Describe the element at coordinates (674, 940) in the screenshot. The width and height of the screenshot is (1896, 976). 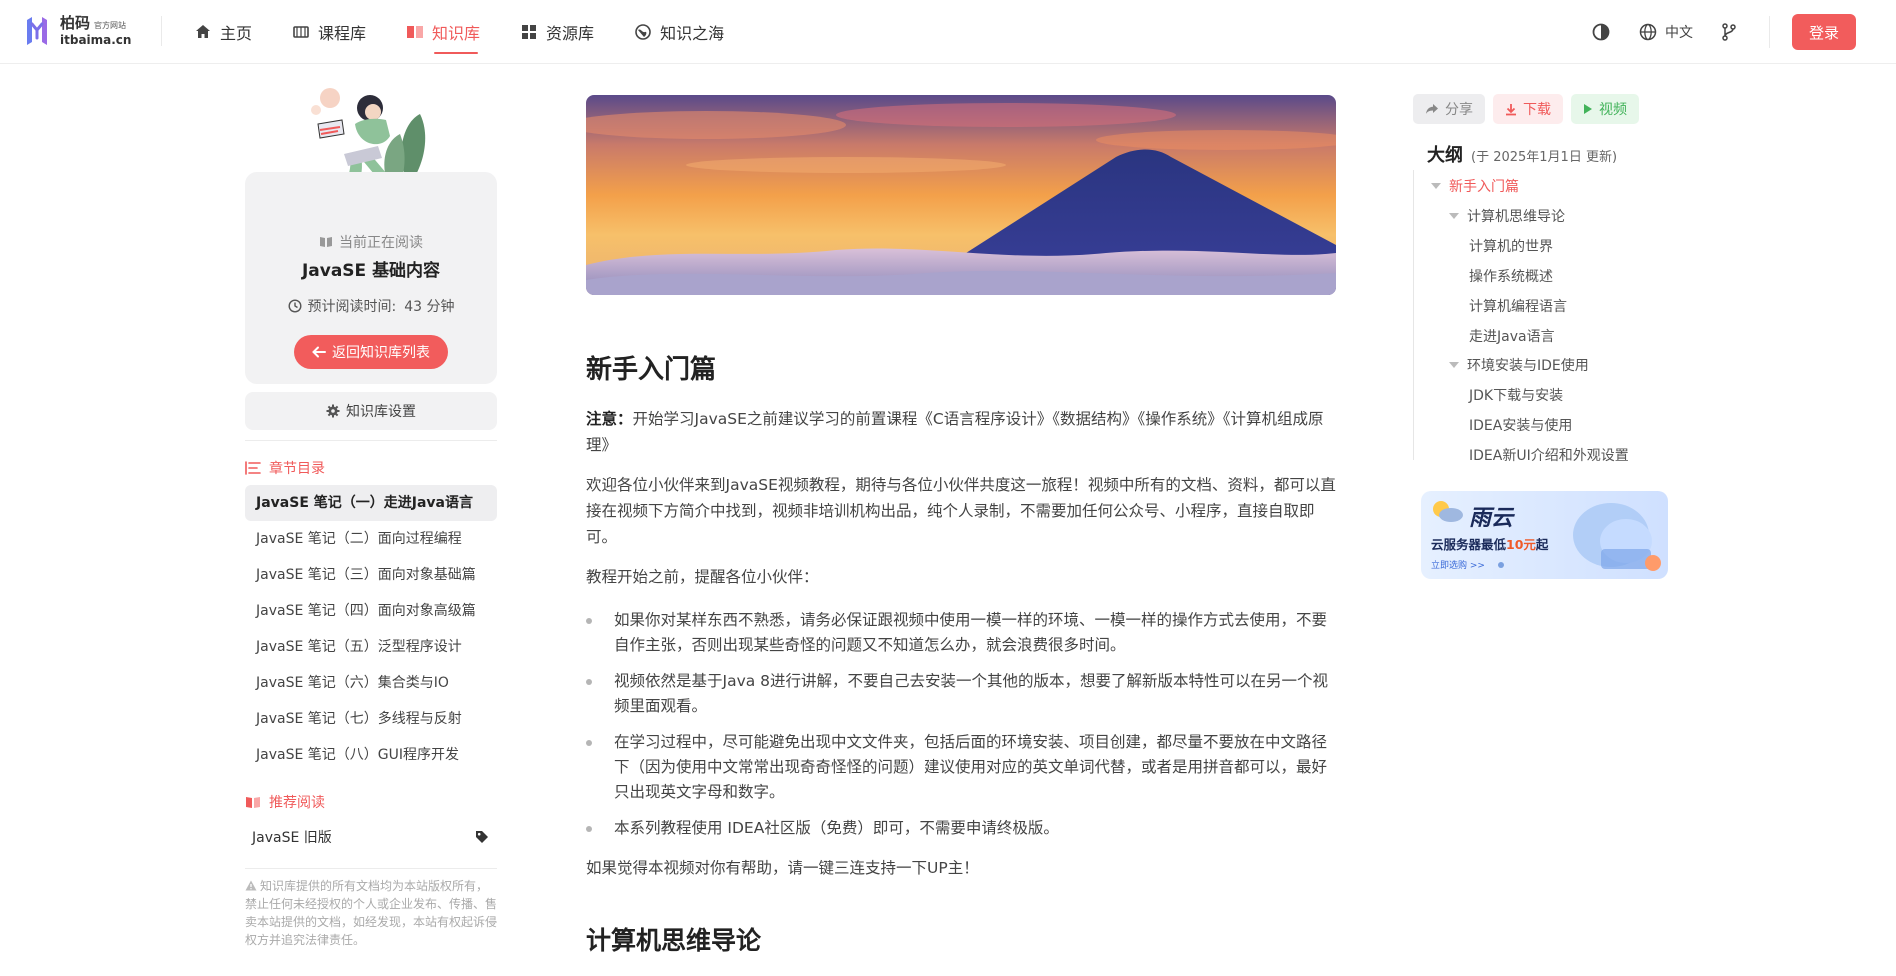
I see `article-subheading: 计算机思维导论` at that location.